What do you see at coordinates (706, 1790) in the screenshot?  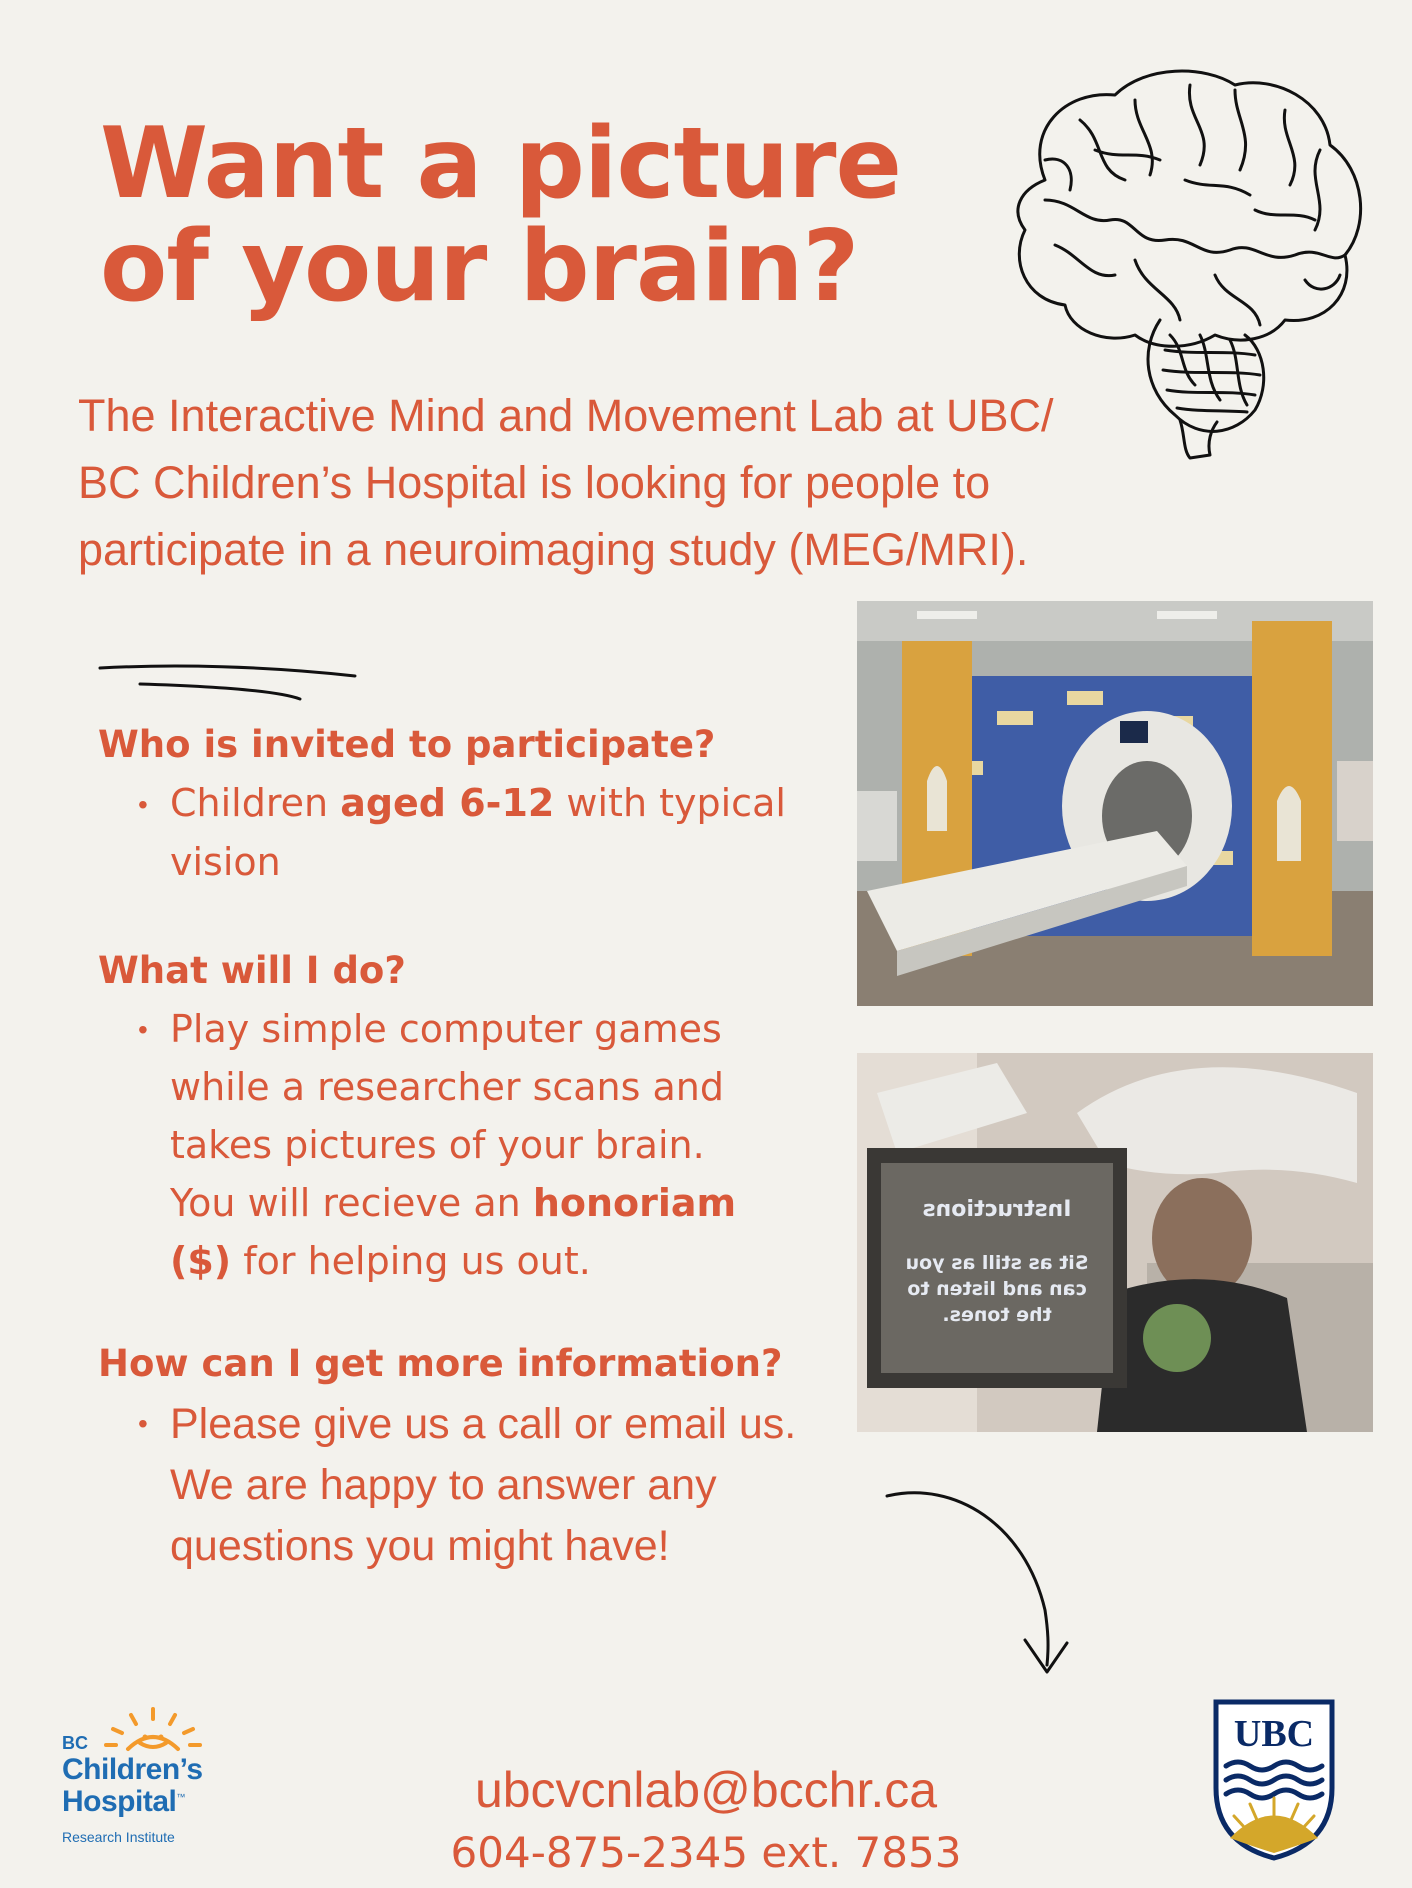 I see `contact-email: ubcvcnlab@bcchr.ca` at bounding box center [706, 1790].